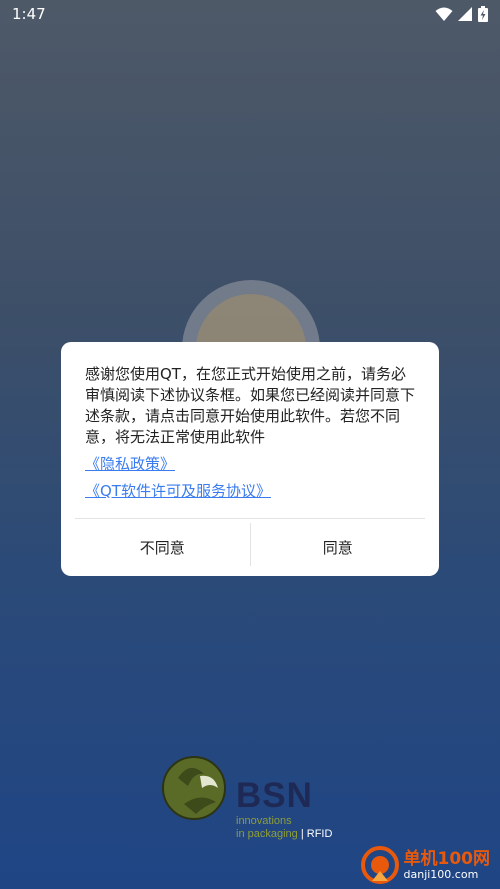 The width and height of the screenshot is (500, 889). I want to click on wifi-icon, so click(444, 14).